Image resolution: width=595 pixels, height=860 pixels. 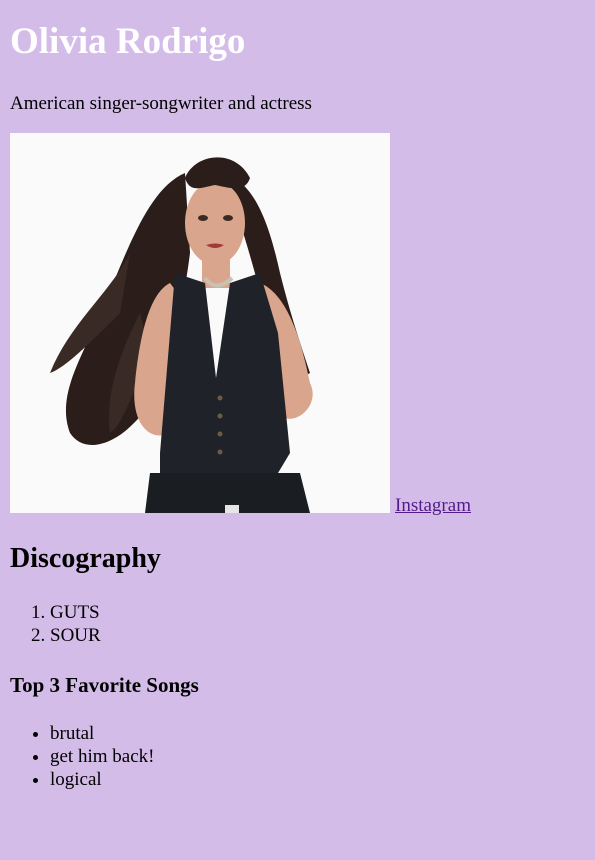 What do you see at coordinates (317, 756) in the screenshot?
I see `list-item: get him back!` at bounding box center [317, 756].